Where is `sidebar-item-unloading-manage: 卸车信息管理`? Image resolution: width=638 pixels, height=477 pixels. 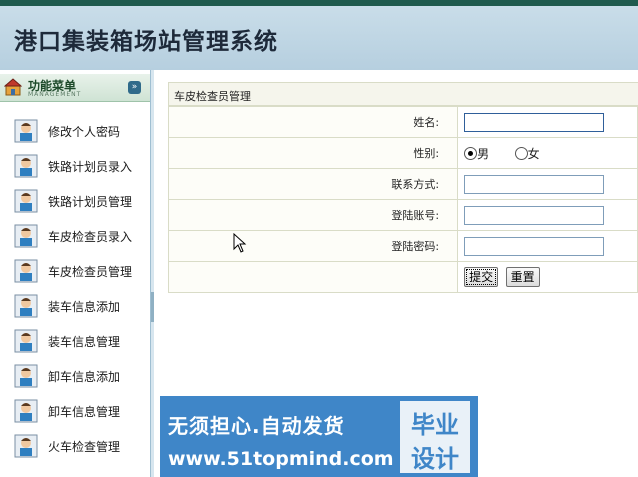
sidebar-item-unloading-manage: 卸车信息管理 is located at coordinates (79, 411).